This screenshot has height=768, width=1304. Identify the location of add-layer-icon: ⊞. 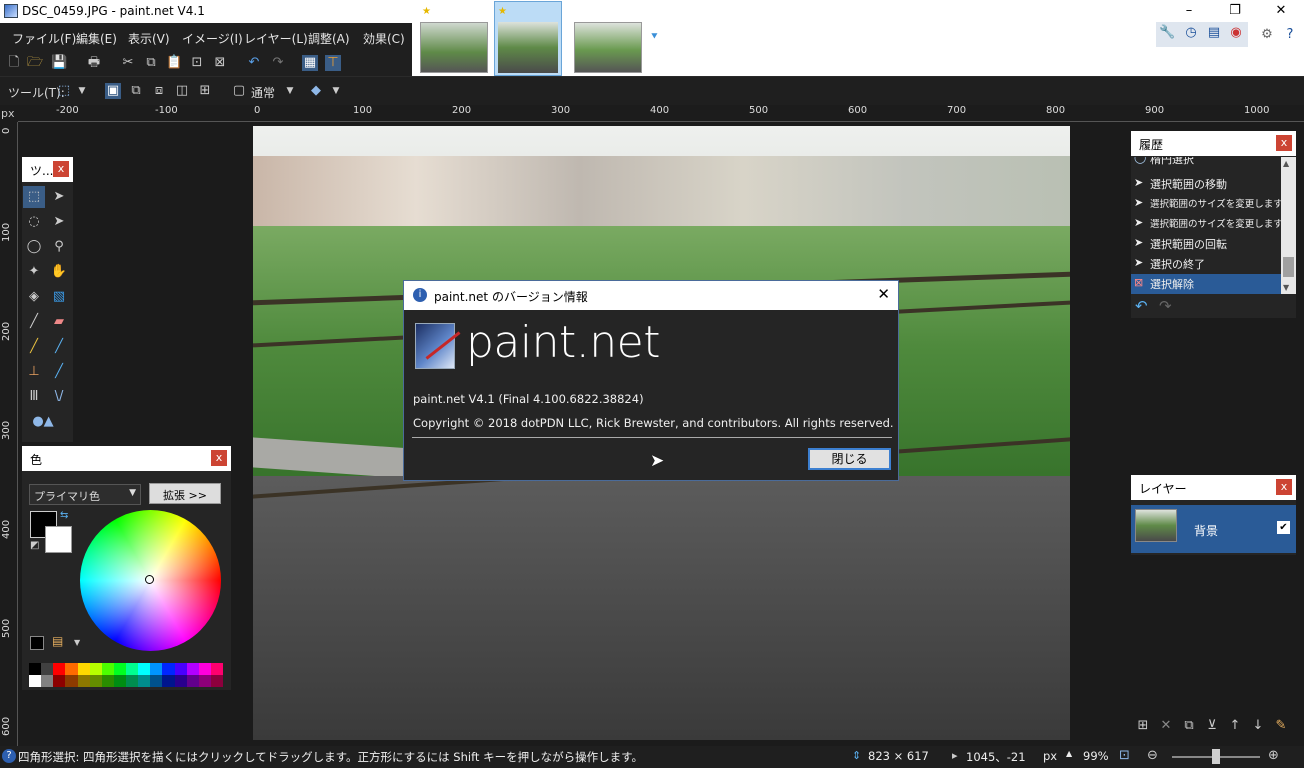
(1143, 726).